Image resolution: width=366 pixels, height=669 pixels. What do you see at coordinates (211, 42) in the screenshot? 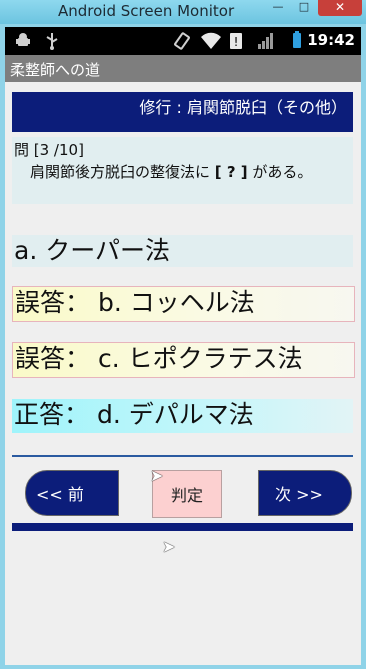
I see `wifi-icon` at bounding box center [211, 42].